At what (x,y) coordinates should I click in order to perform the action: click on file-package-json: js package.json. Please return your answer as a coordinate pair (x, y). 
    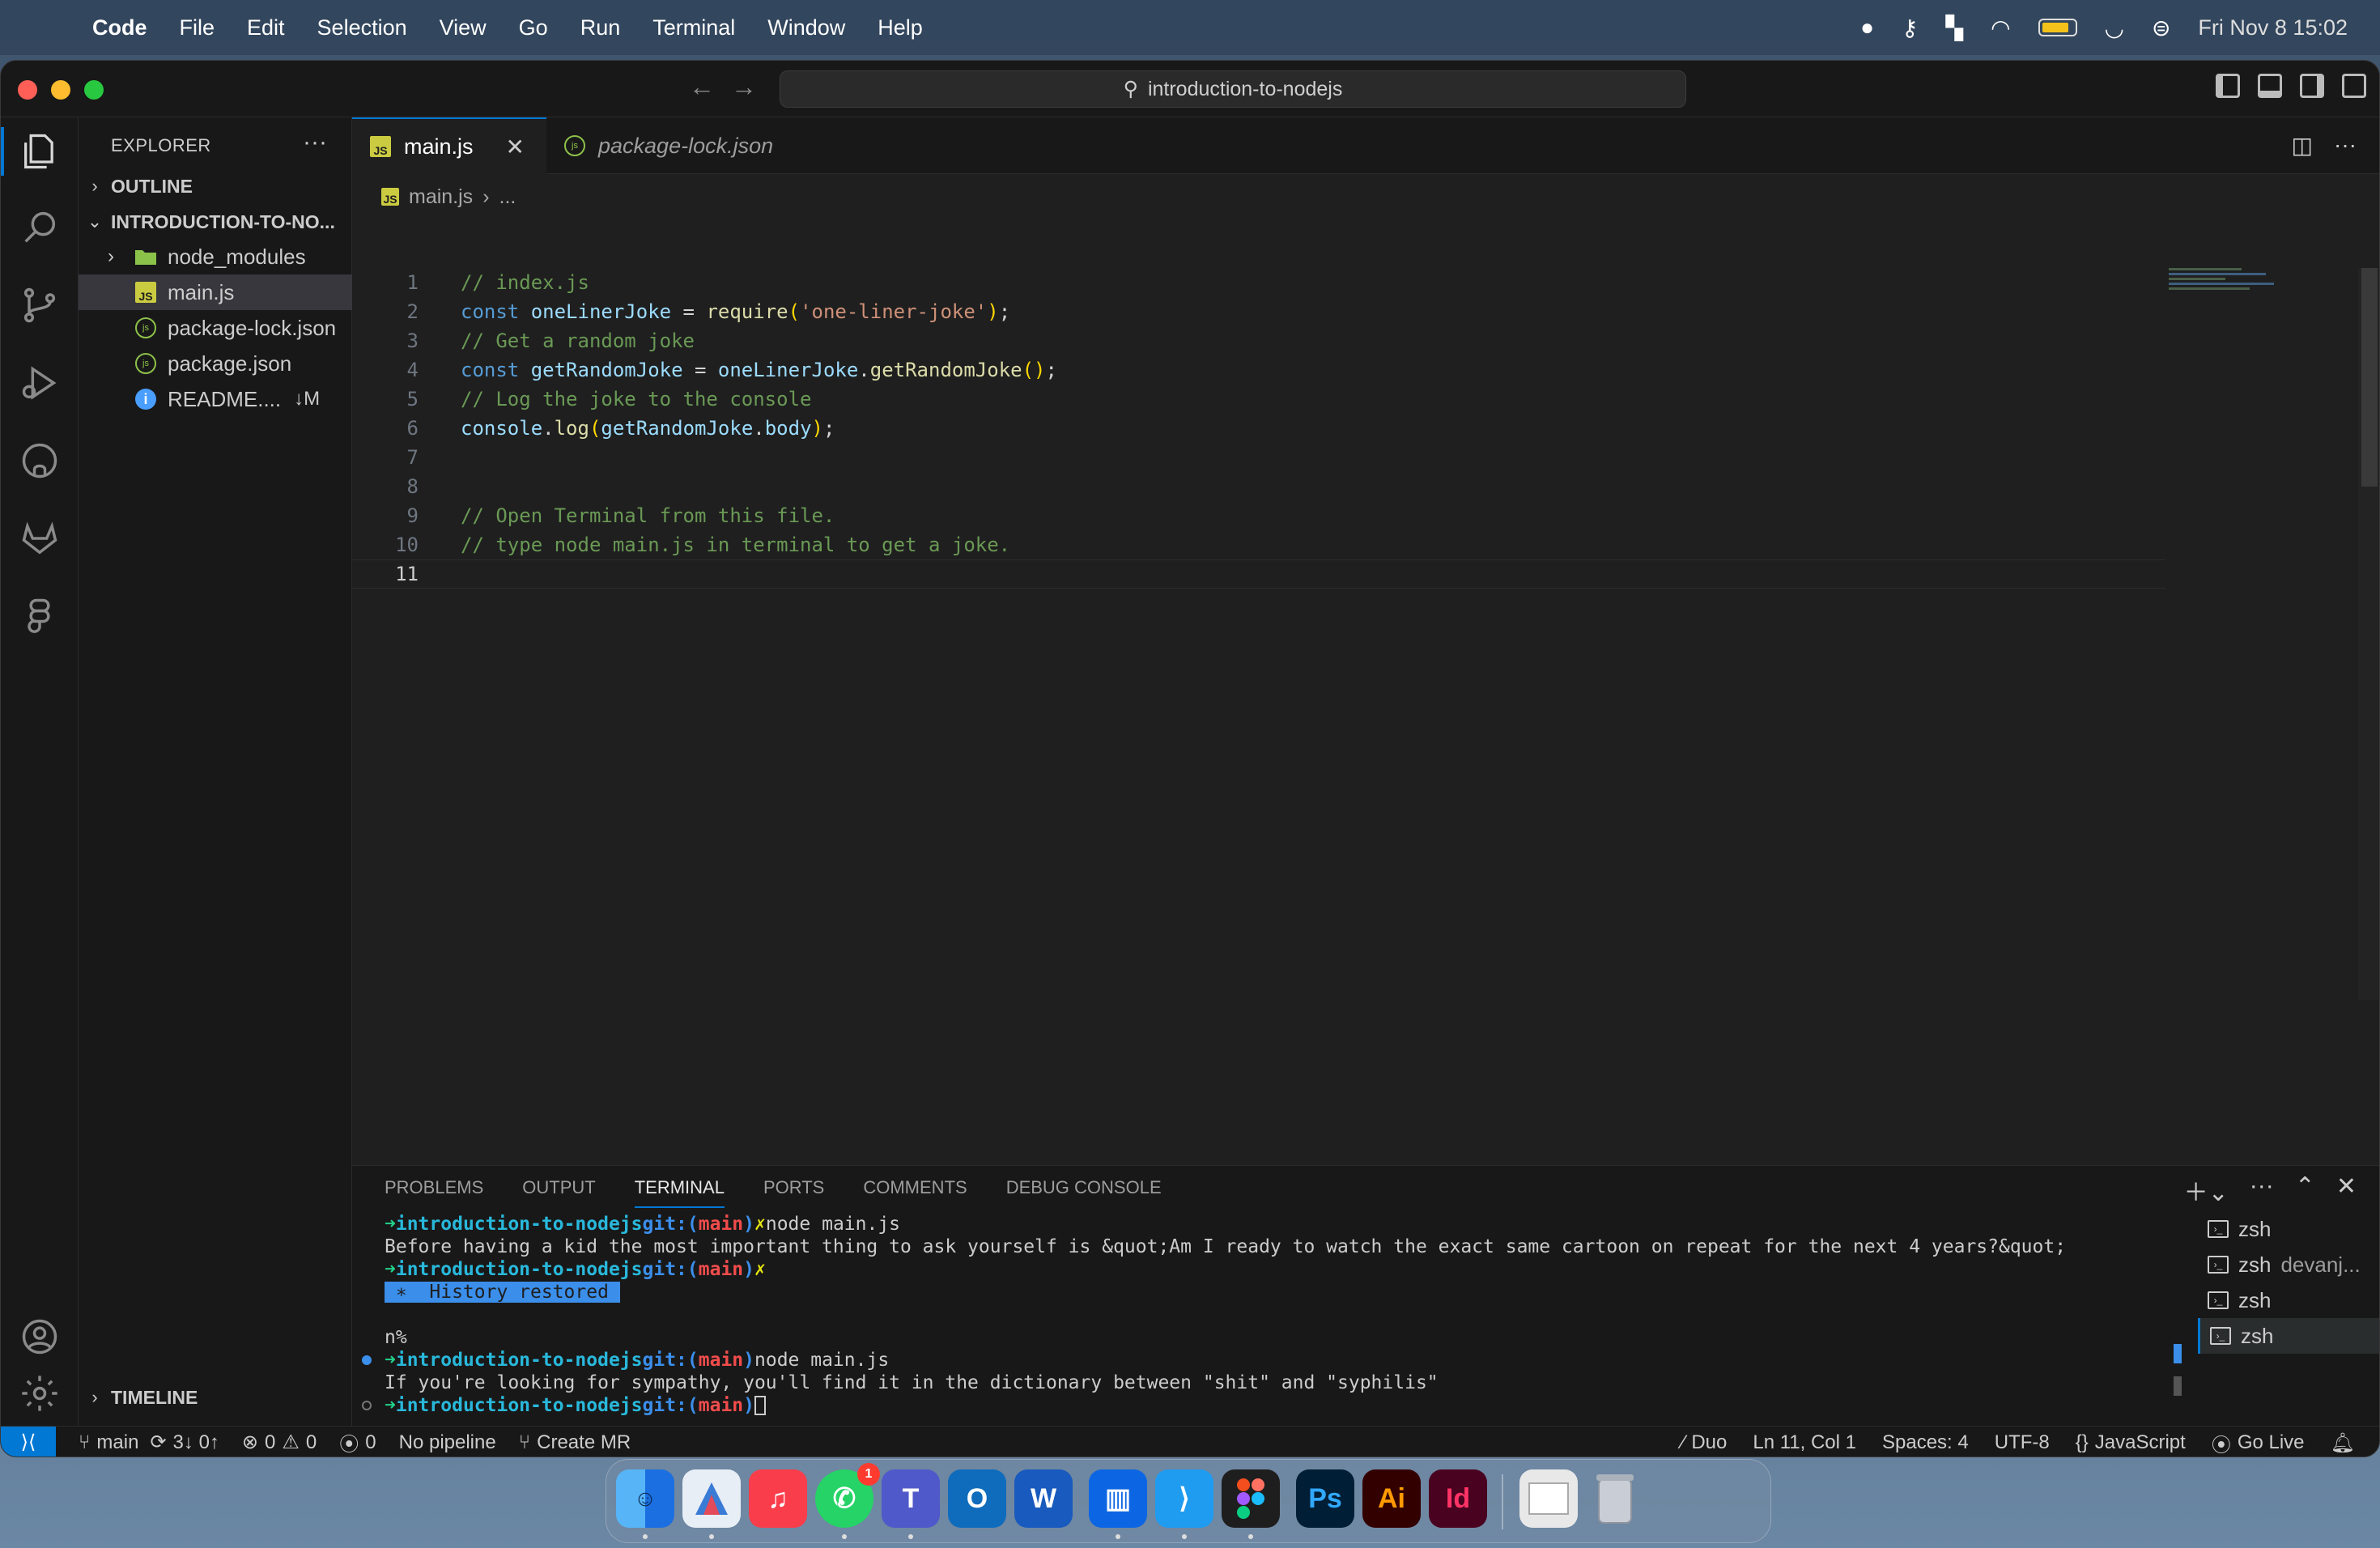
    Looking at the image, I should click on (215, 363).